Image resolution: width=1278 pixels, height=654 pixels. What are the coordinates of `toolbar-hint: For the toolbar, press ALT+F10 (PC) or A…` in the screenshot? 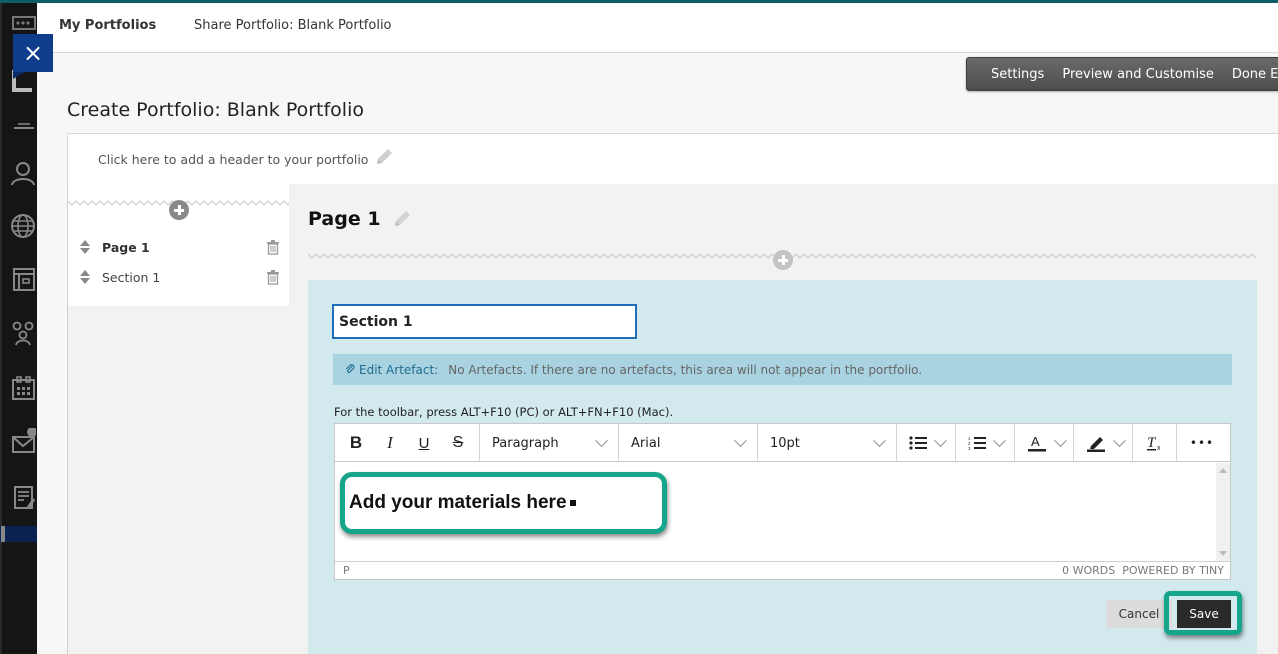 It's located at (504, 412).